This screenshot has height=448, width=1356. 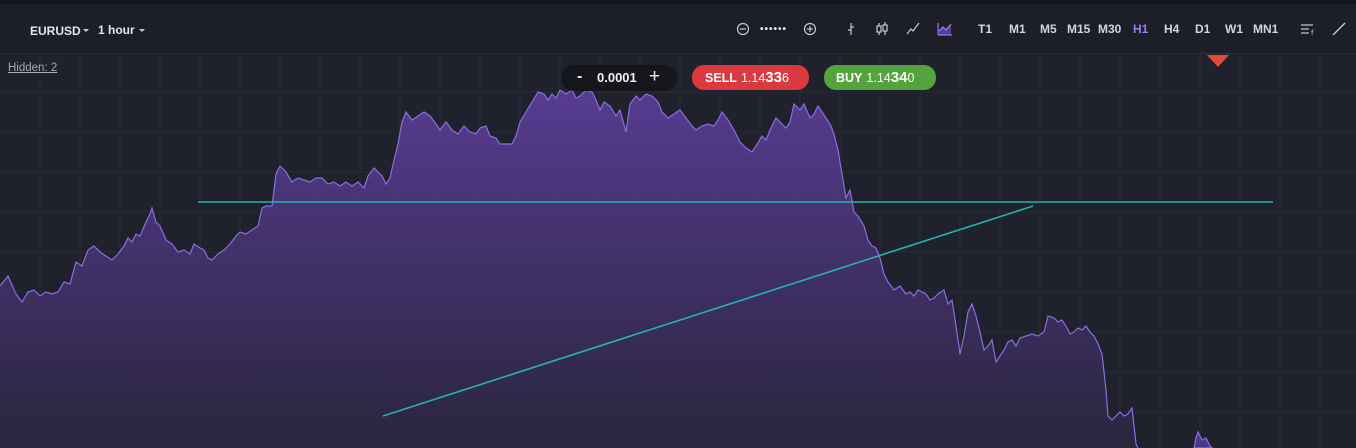 I want to click on symbol-chevron-down-icon, so click(x=86, y=30).